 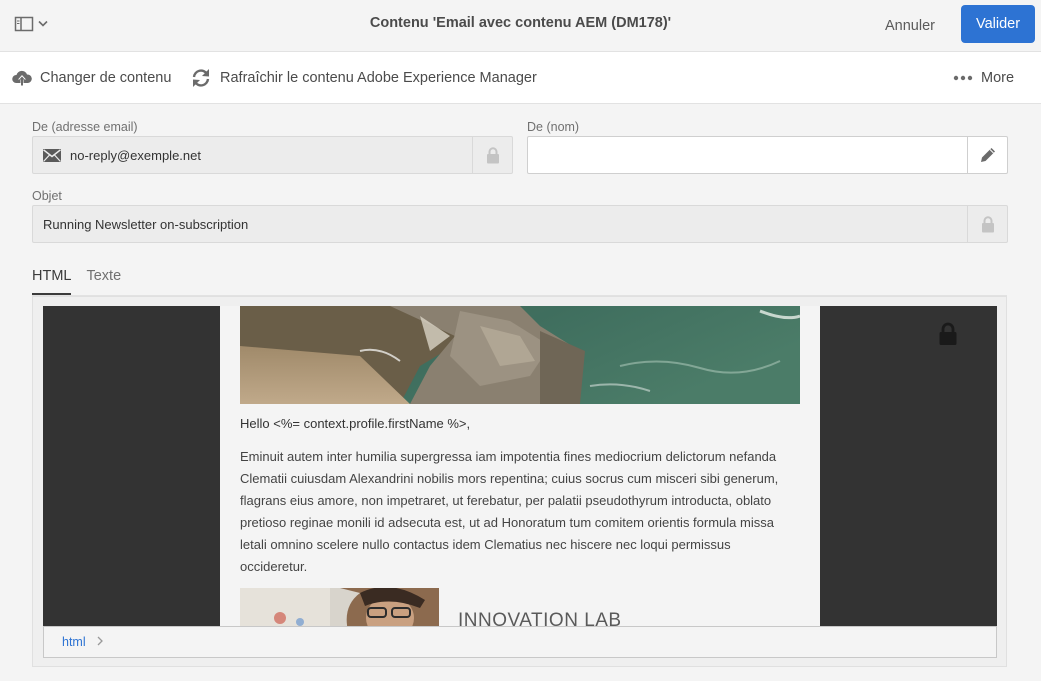 What do you see at coordinates (520, 642) in the screenshot?
I see `element-path-bar: html` at bounding box center [520, 642].